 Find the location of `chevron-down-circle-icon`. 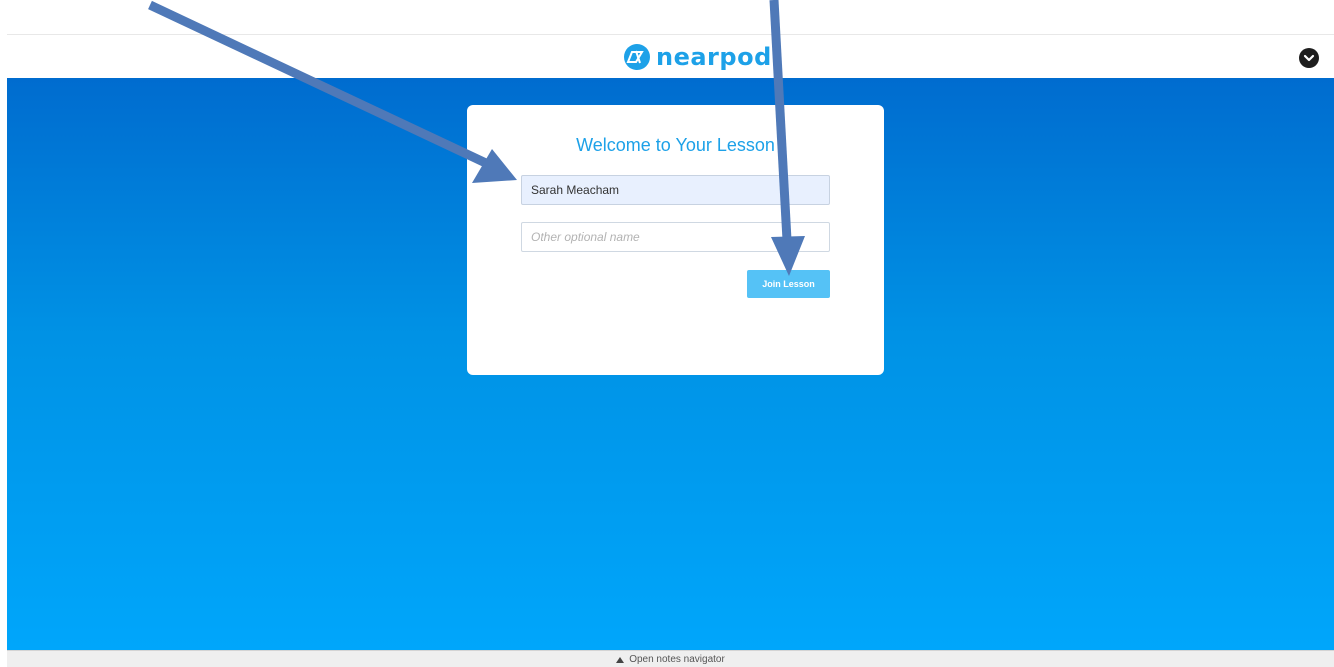

chevron-down-circle-icon is located at coordinates (1309, 58).